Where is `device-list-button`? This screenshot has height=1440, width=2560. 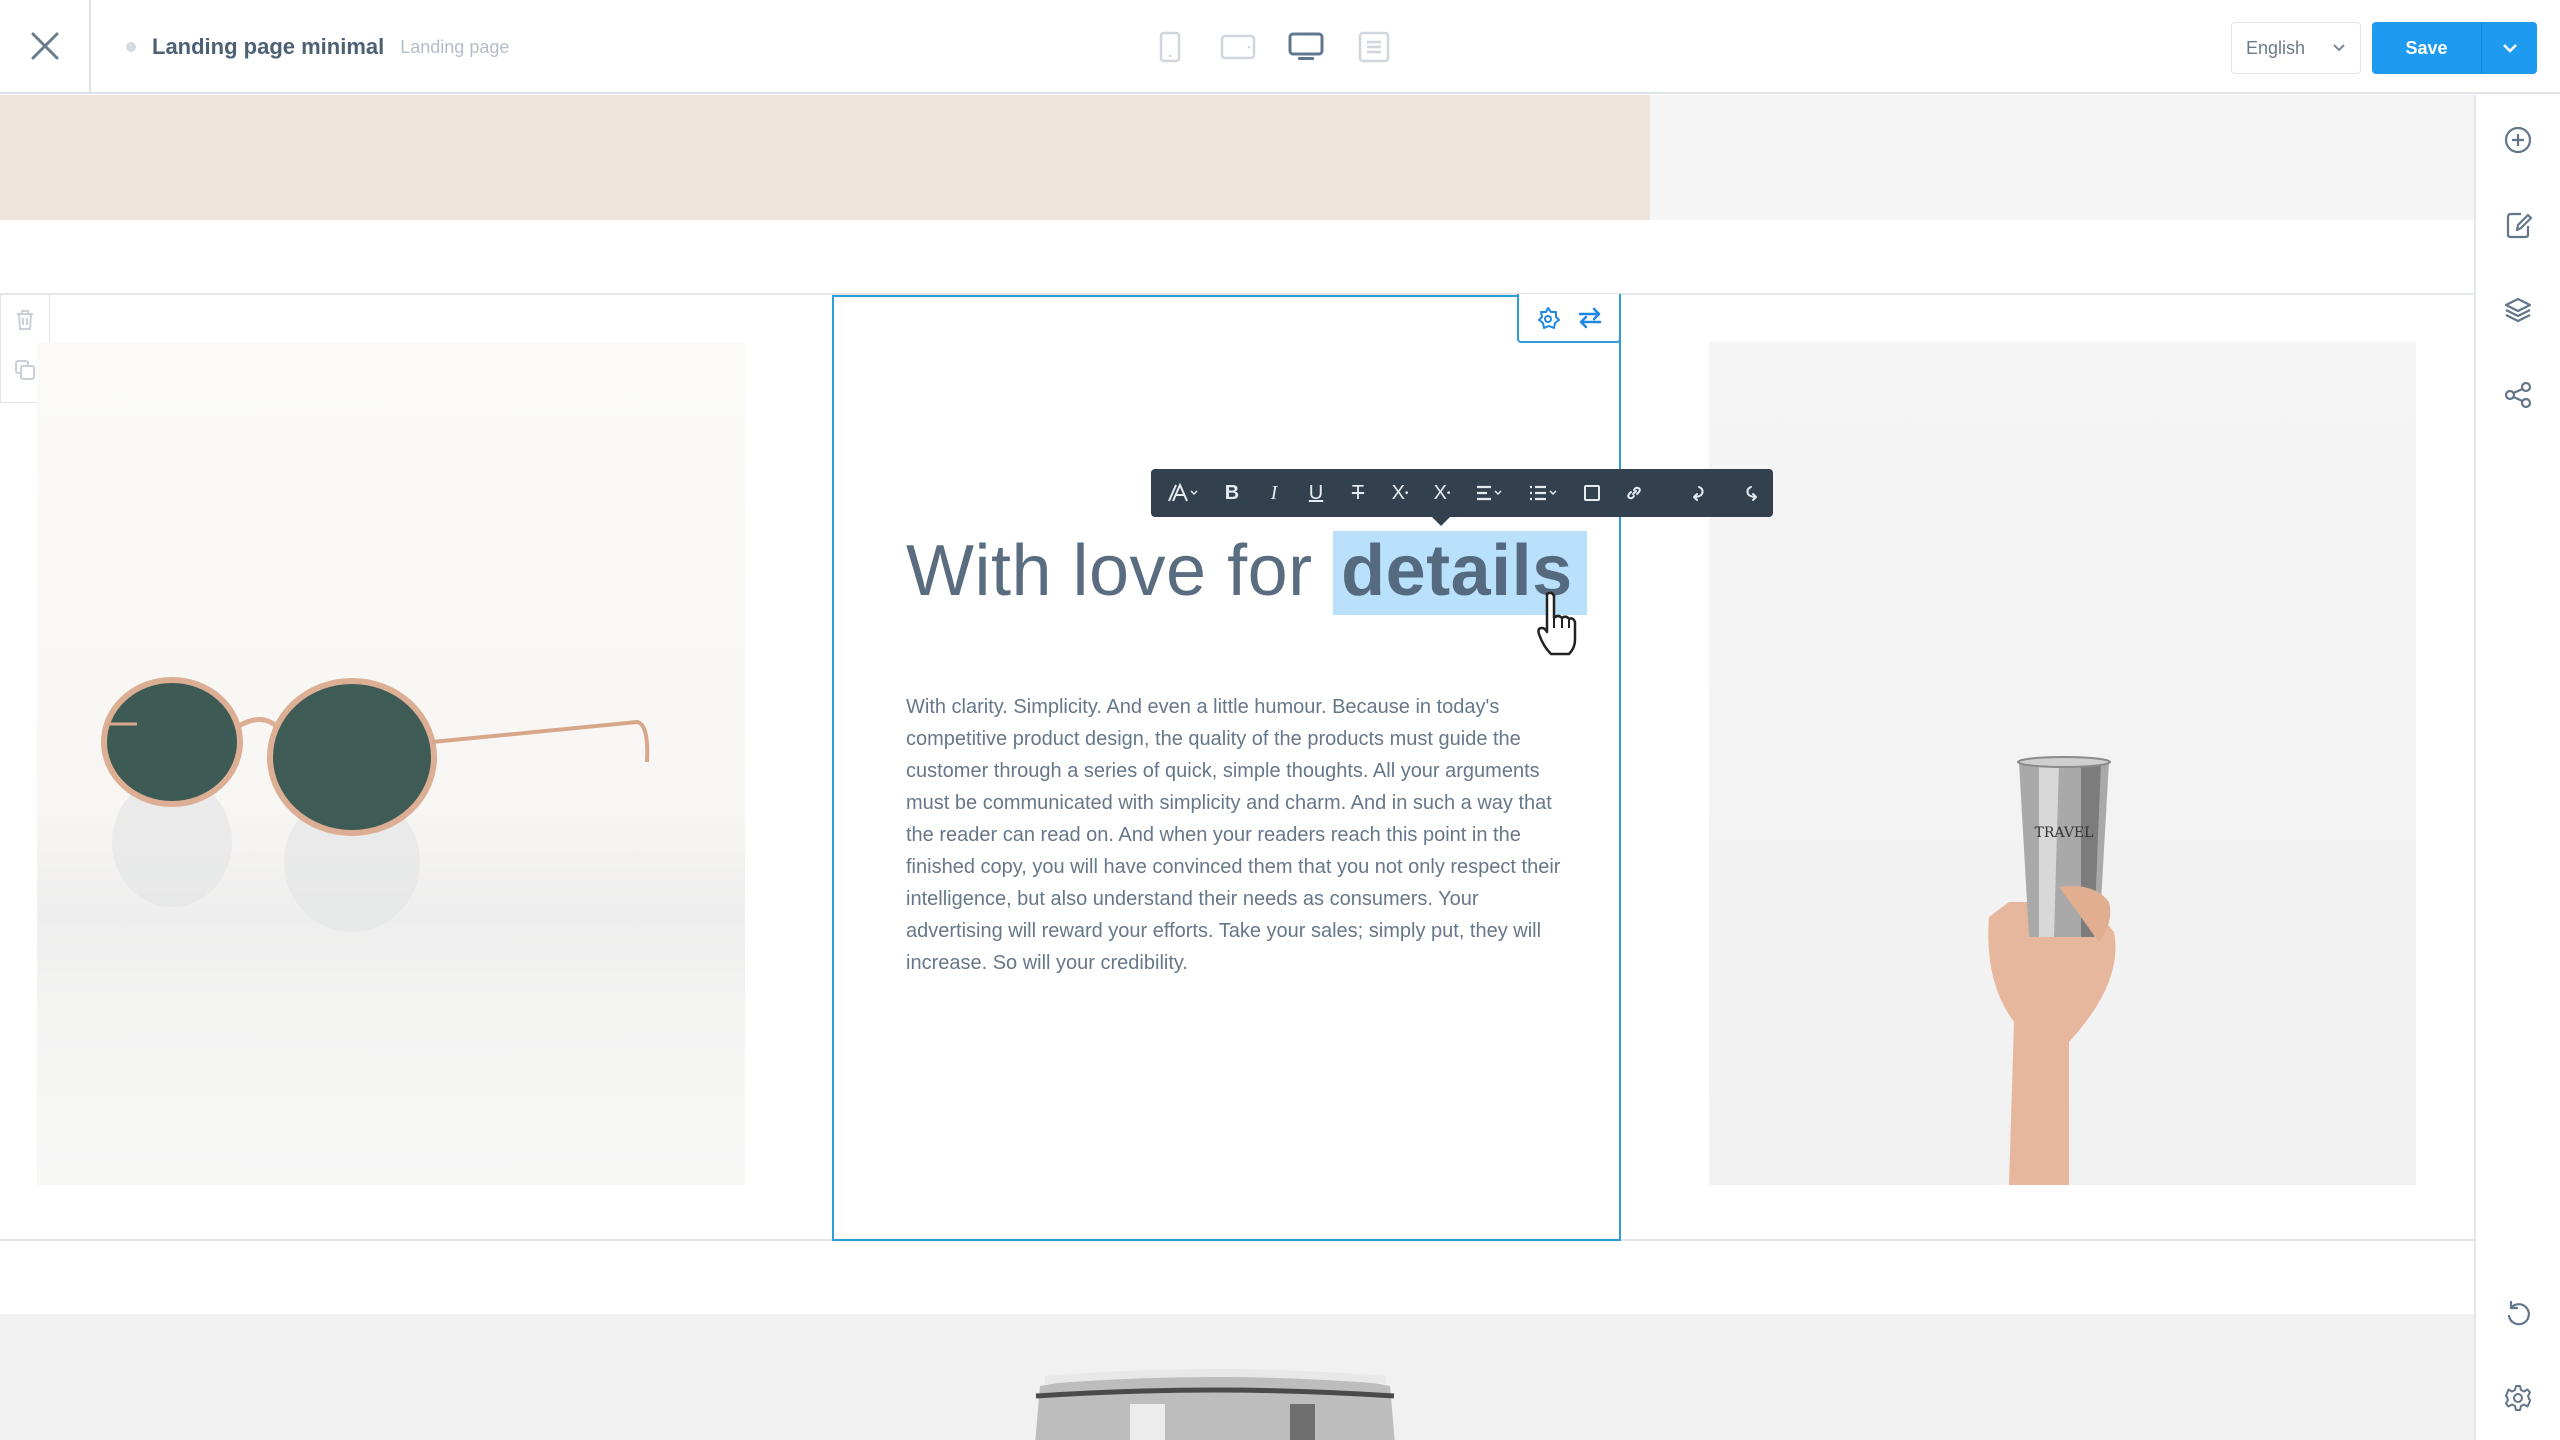
device-list-button is located at coordinates (1374, 47).